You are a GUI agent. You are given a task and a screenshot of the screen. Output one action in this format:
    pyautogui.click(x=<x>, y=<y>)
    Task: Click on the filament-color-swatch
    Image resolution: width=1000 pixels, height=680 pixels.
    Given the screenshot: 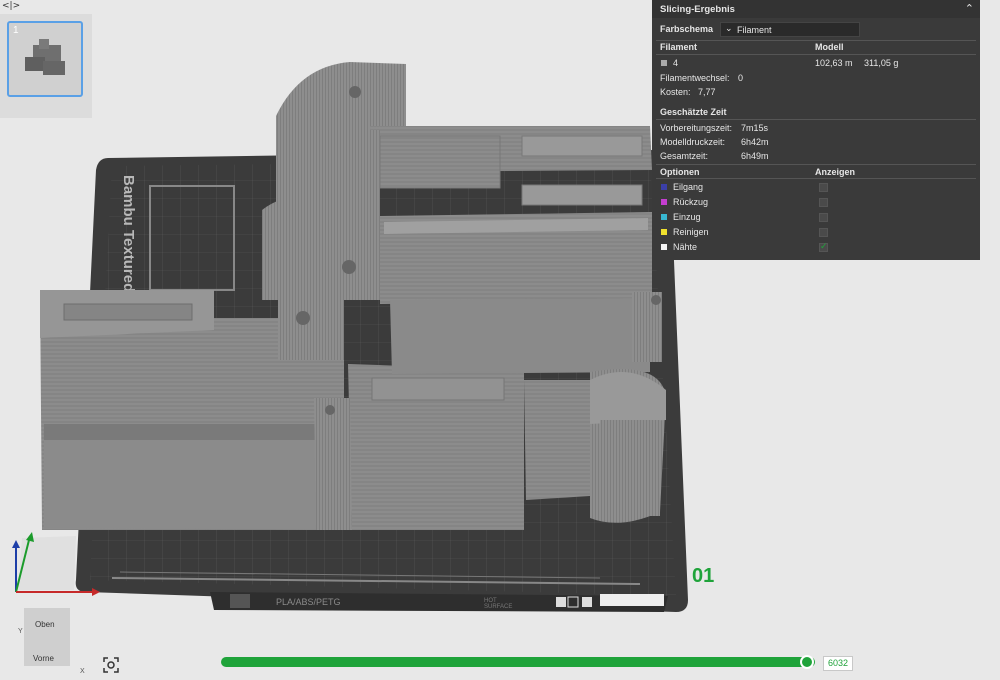 What is the action you would take?
    pyautogui.click(x=664, y=63)
    